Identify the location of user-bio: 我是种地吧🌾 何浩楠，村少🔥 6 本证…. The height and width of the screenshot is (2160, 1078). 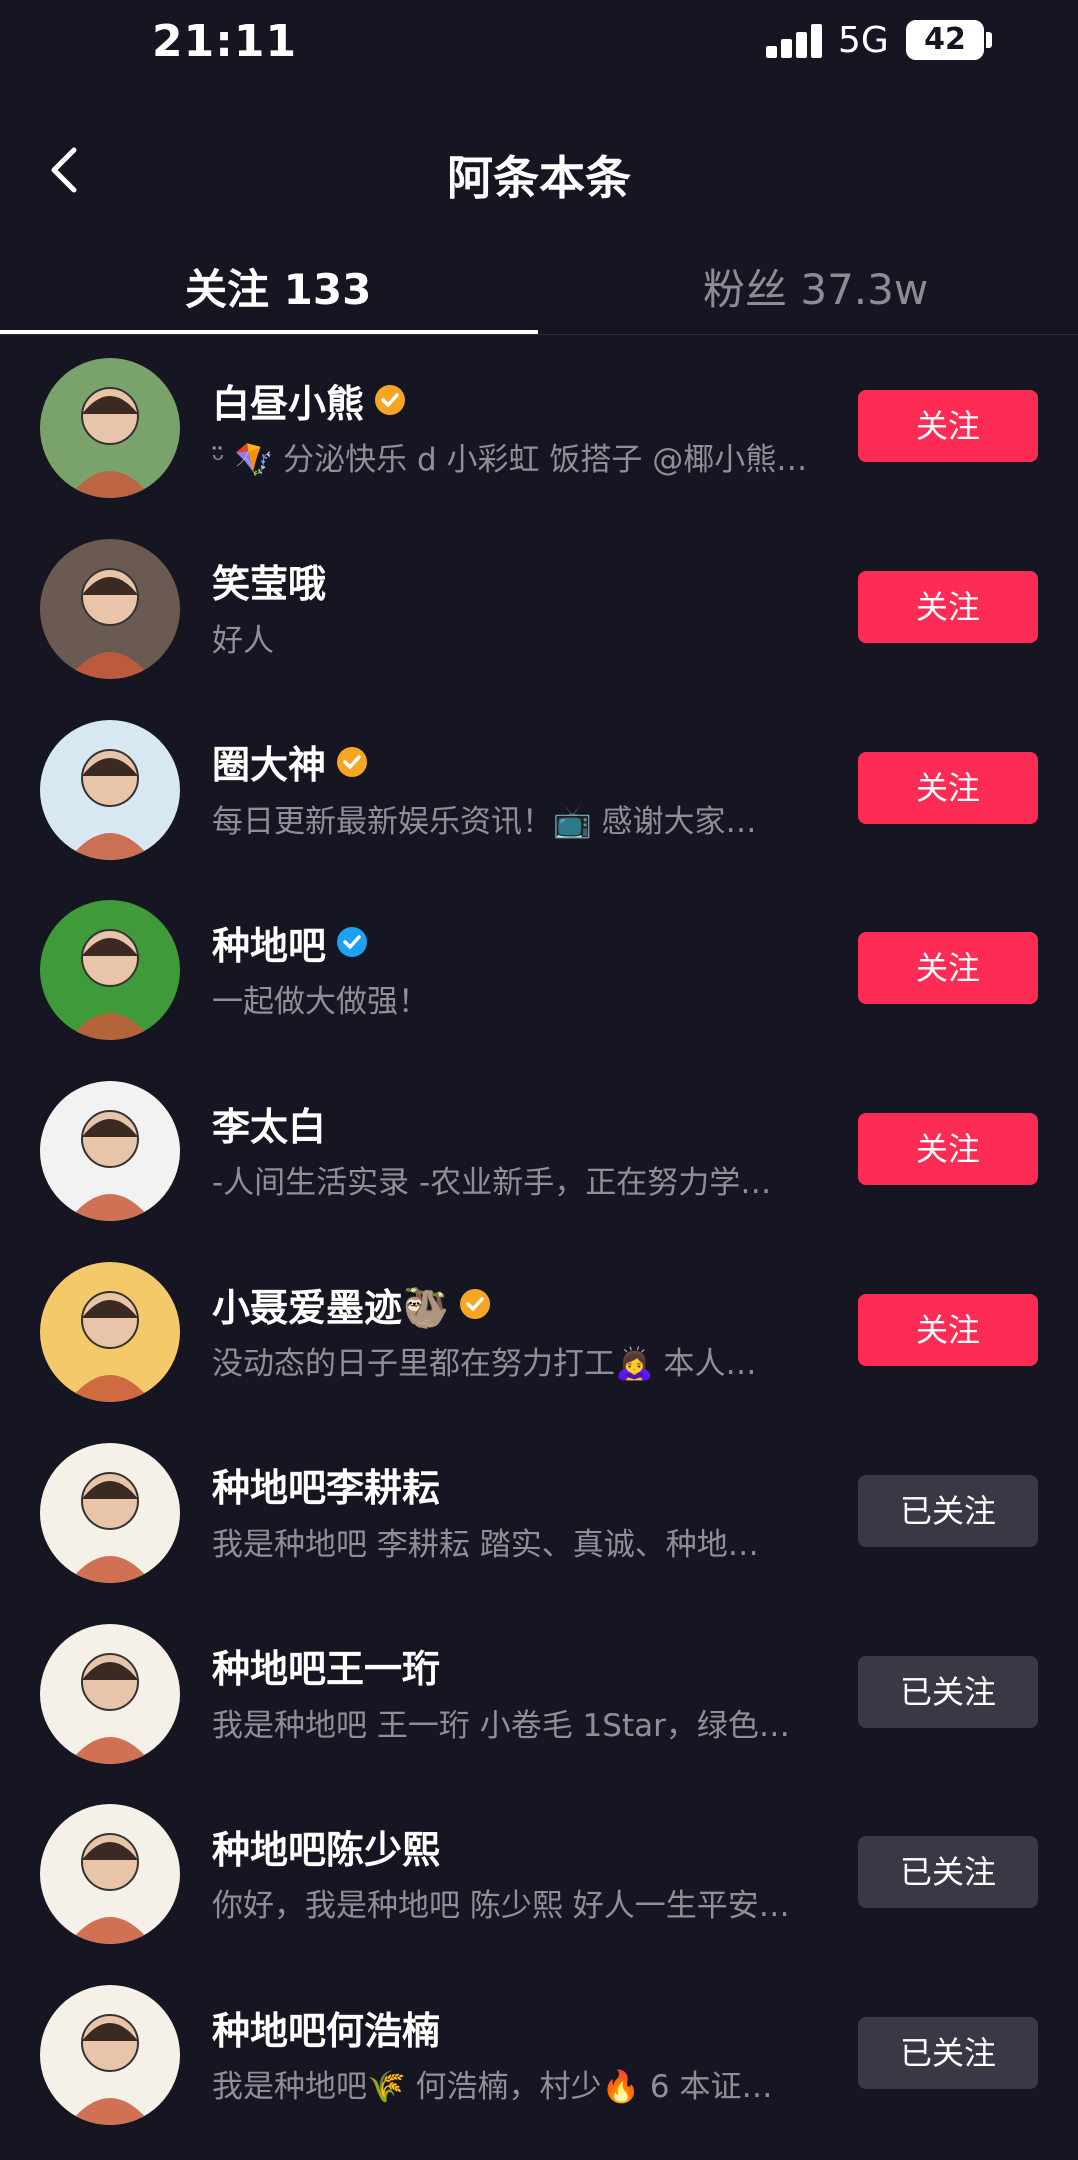
(492, 2087).